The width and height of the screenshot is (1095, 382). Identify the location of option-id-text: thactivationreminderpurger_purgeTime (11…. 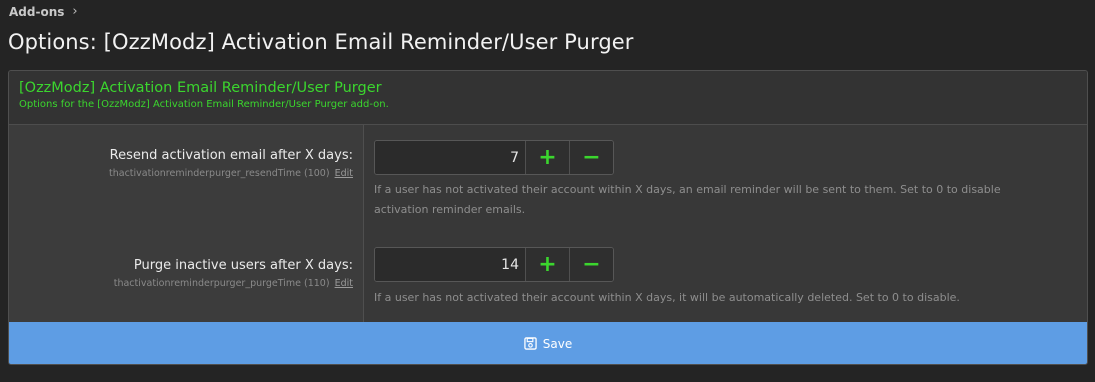
(221, 283).